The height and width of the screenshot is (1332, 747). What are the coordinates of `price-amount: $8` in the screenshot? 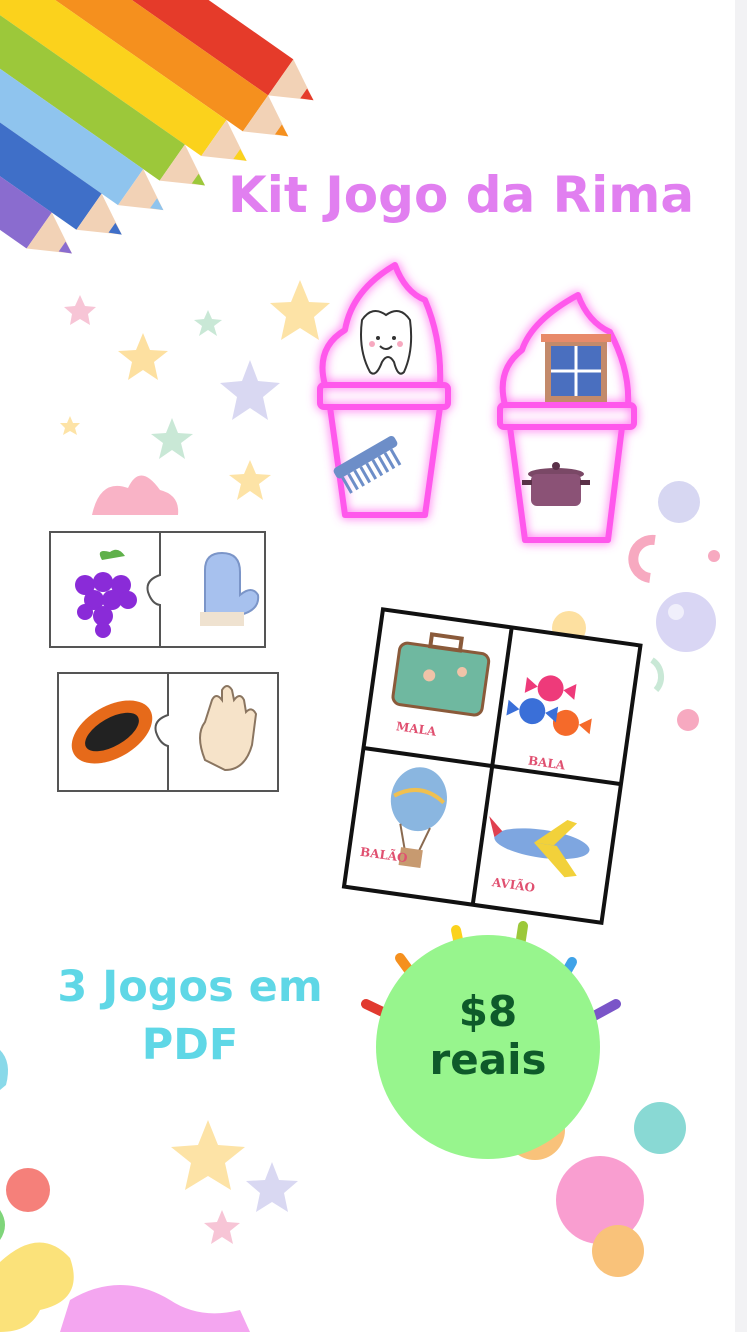 It's located at (488, 1011).